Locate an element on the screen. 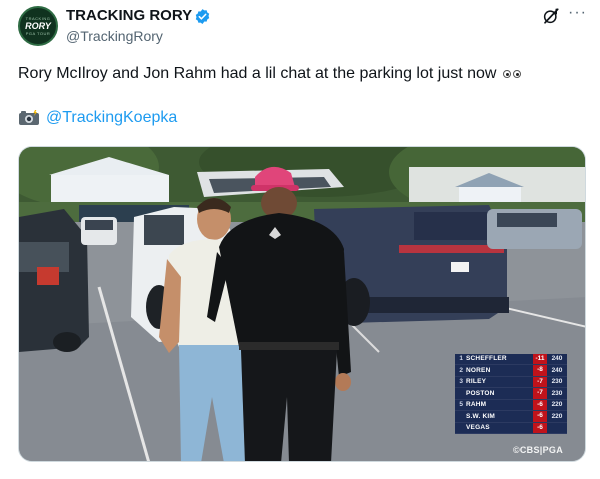  leaderboard-player-name: NOREN is located at coordinates (478, 370).